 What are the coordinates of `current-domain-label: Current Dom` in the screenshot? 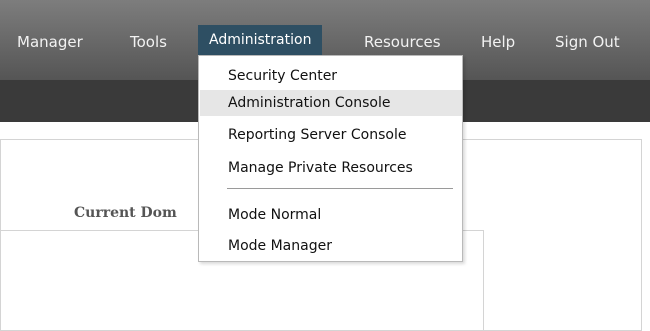 It's located at (125, 213).